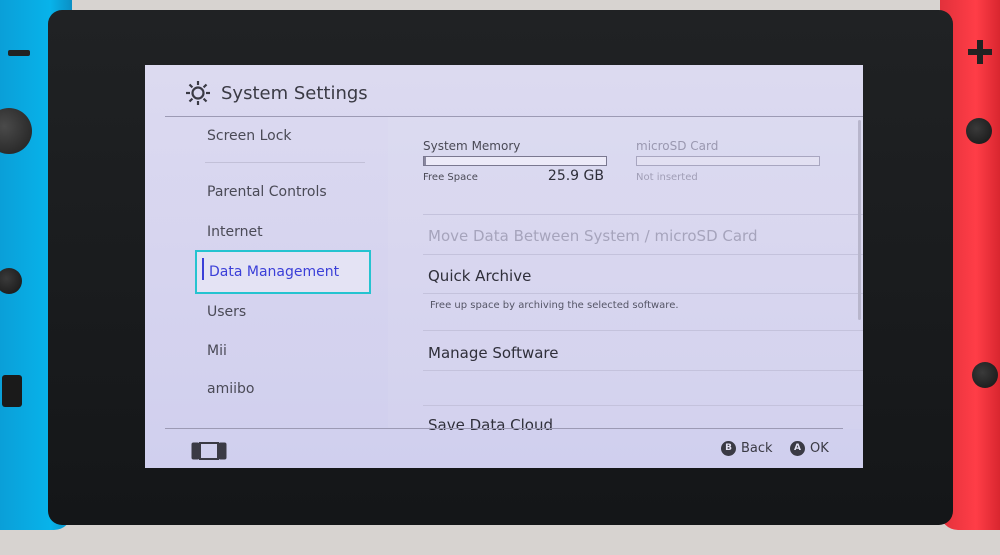 This screenshot has width=1000, height=555. I want to click on scrollbar, so click(859, 220).